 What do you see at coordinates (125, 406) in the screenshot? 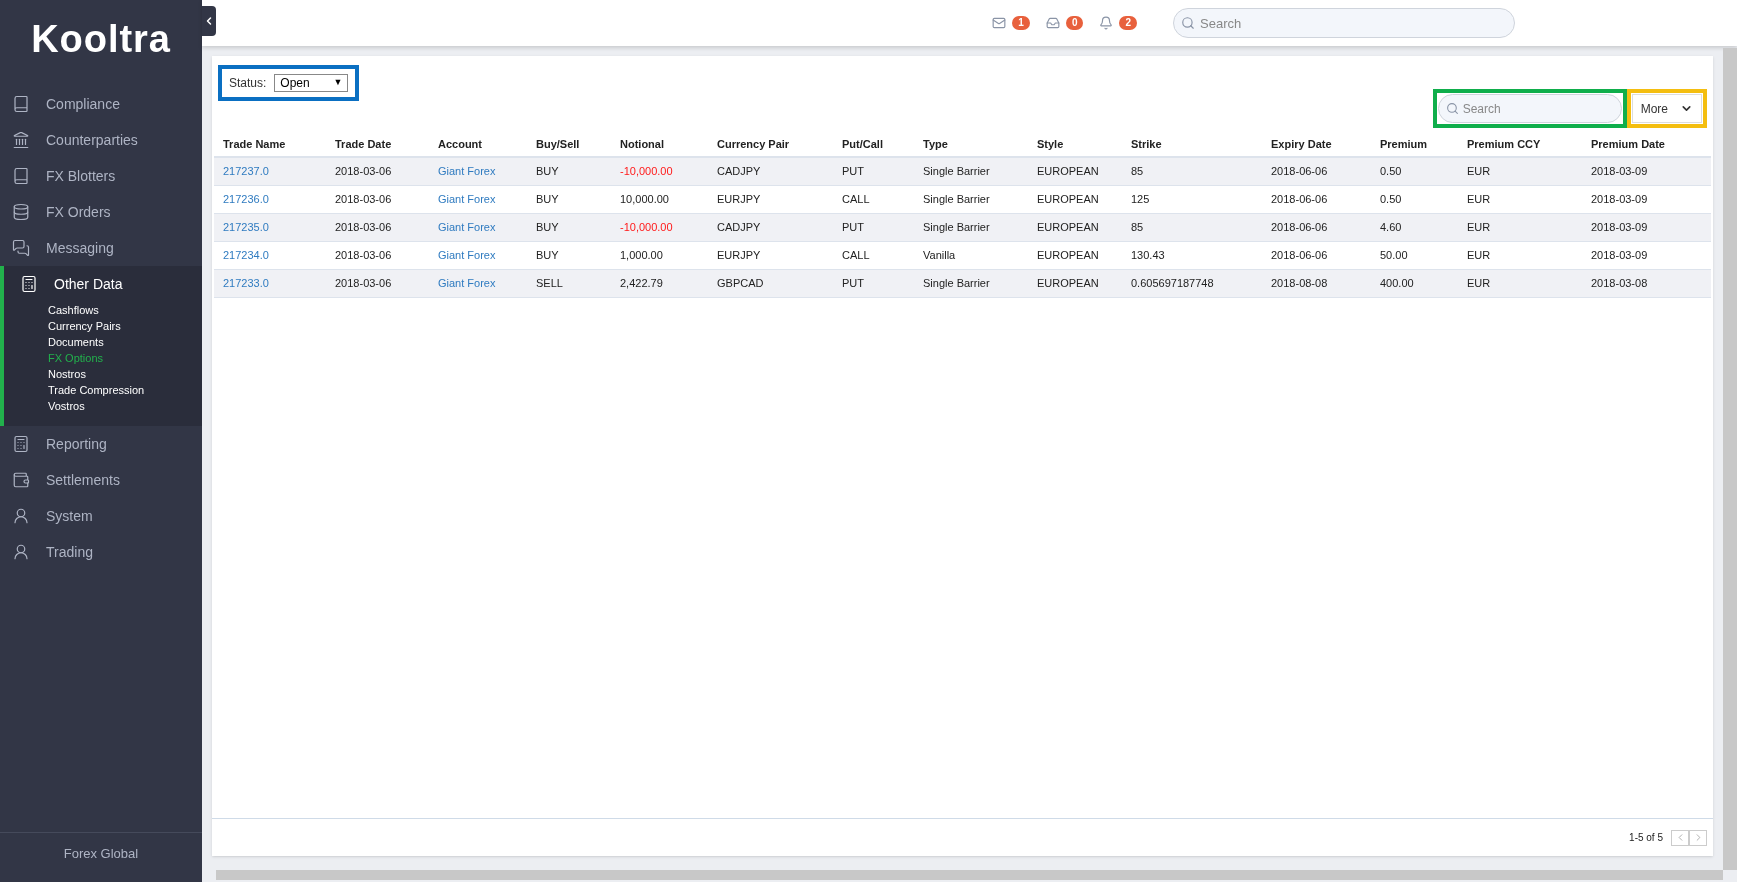
I see `submenu-item: Vostros` at bounding box center [125, 406].